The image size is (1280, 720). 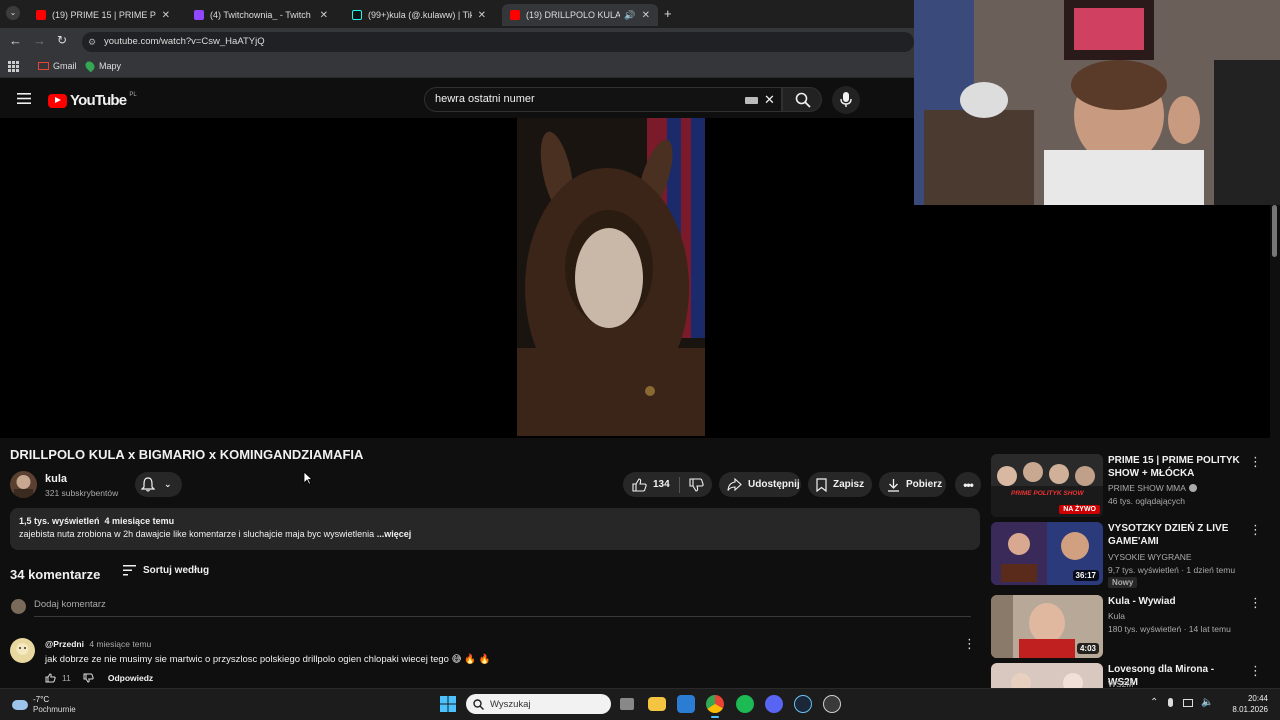 I want to click on voice-search-button, so click(x=846, y=100).